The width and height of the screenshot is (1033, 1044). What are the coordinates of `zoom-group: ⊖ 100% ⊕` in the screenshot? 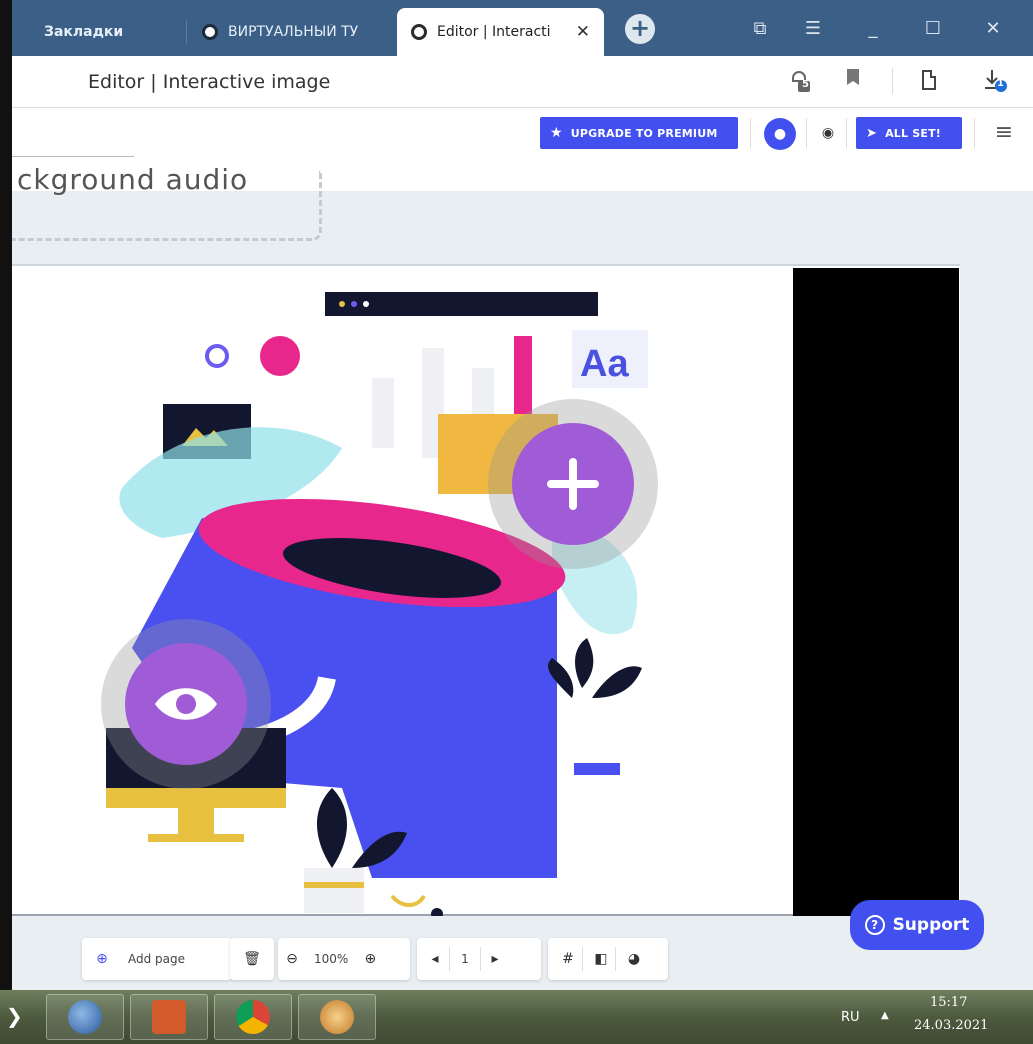 It's located at (344, 959).